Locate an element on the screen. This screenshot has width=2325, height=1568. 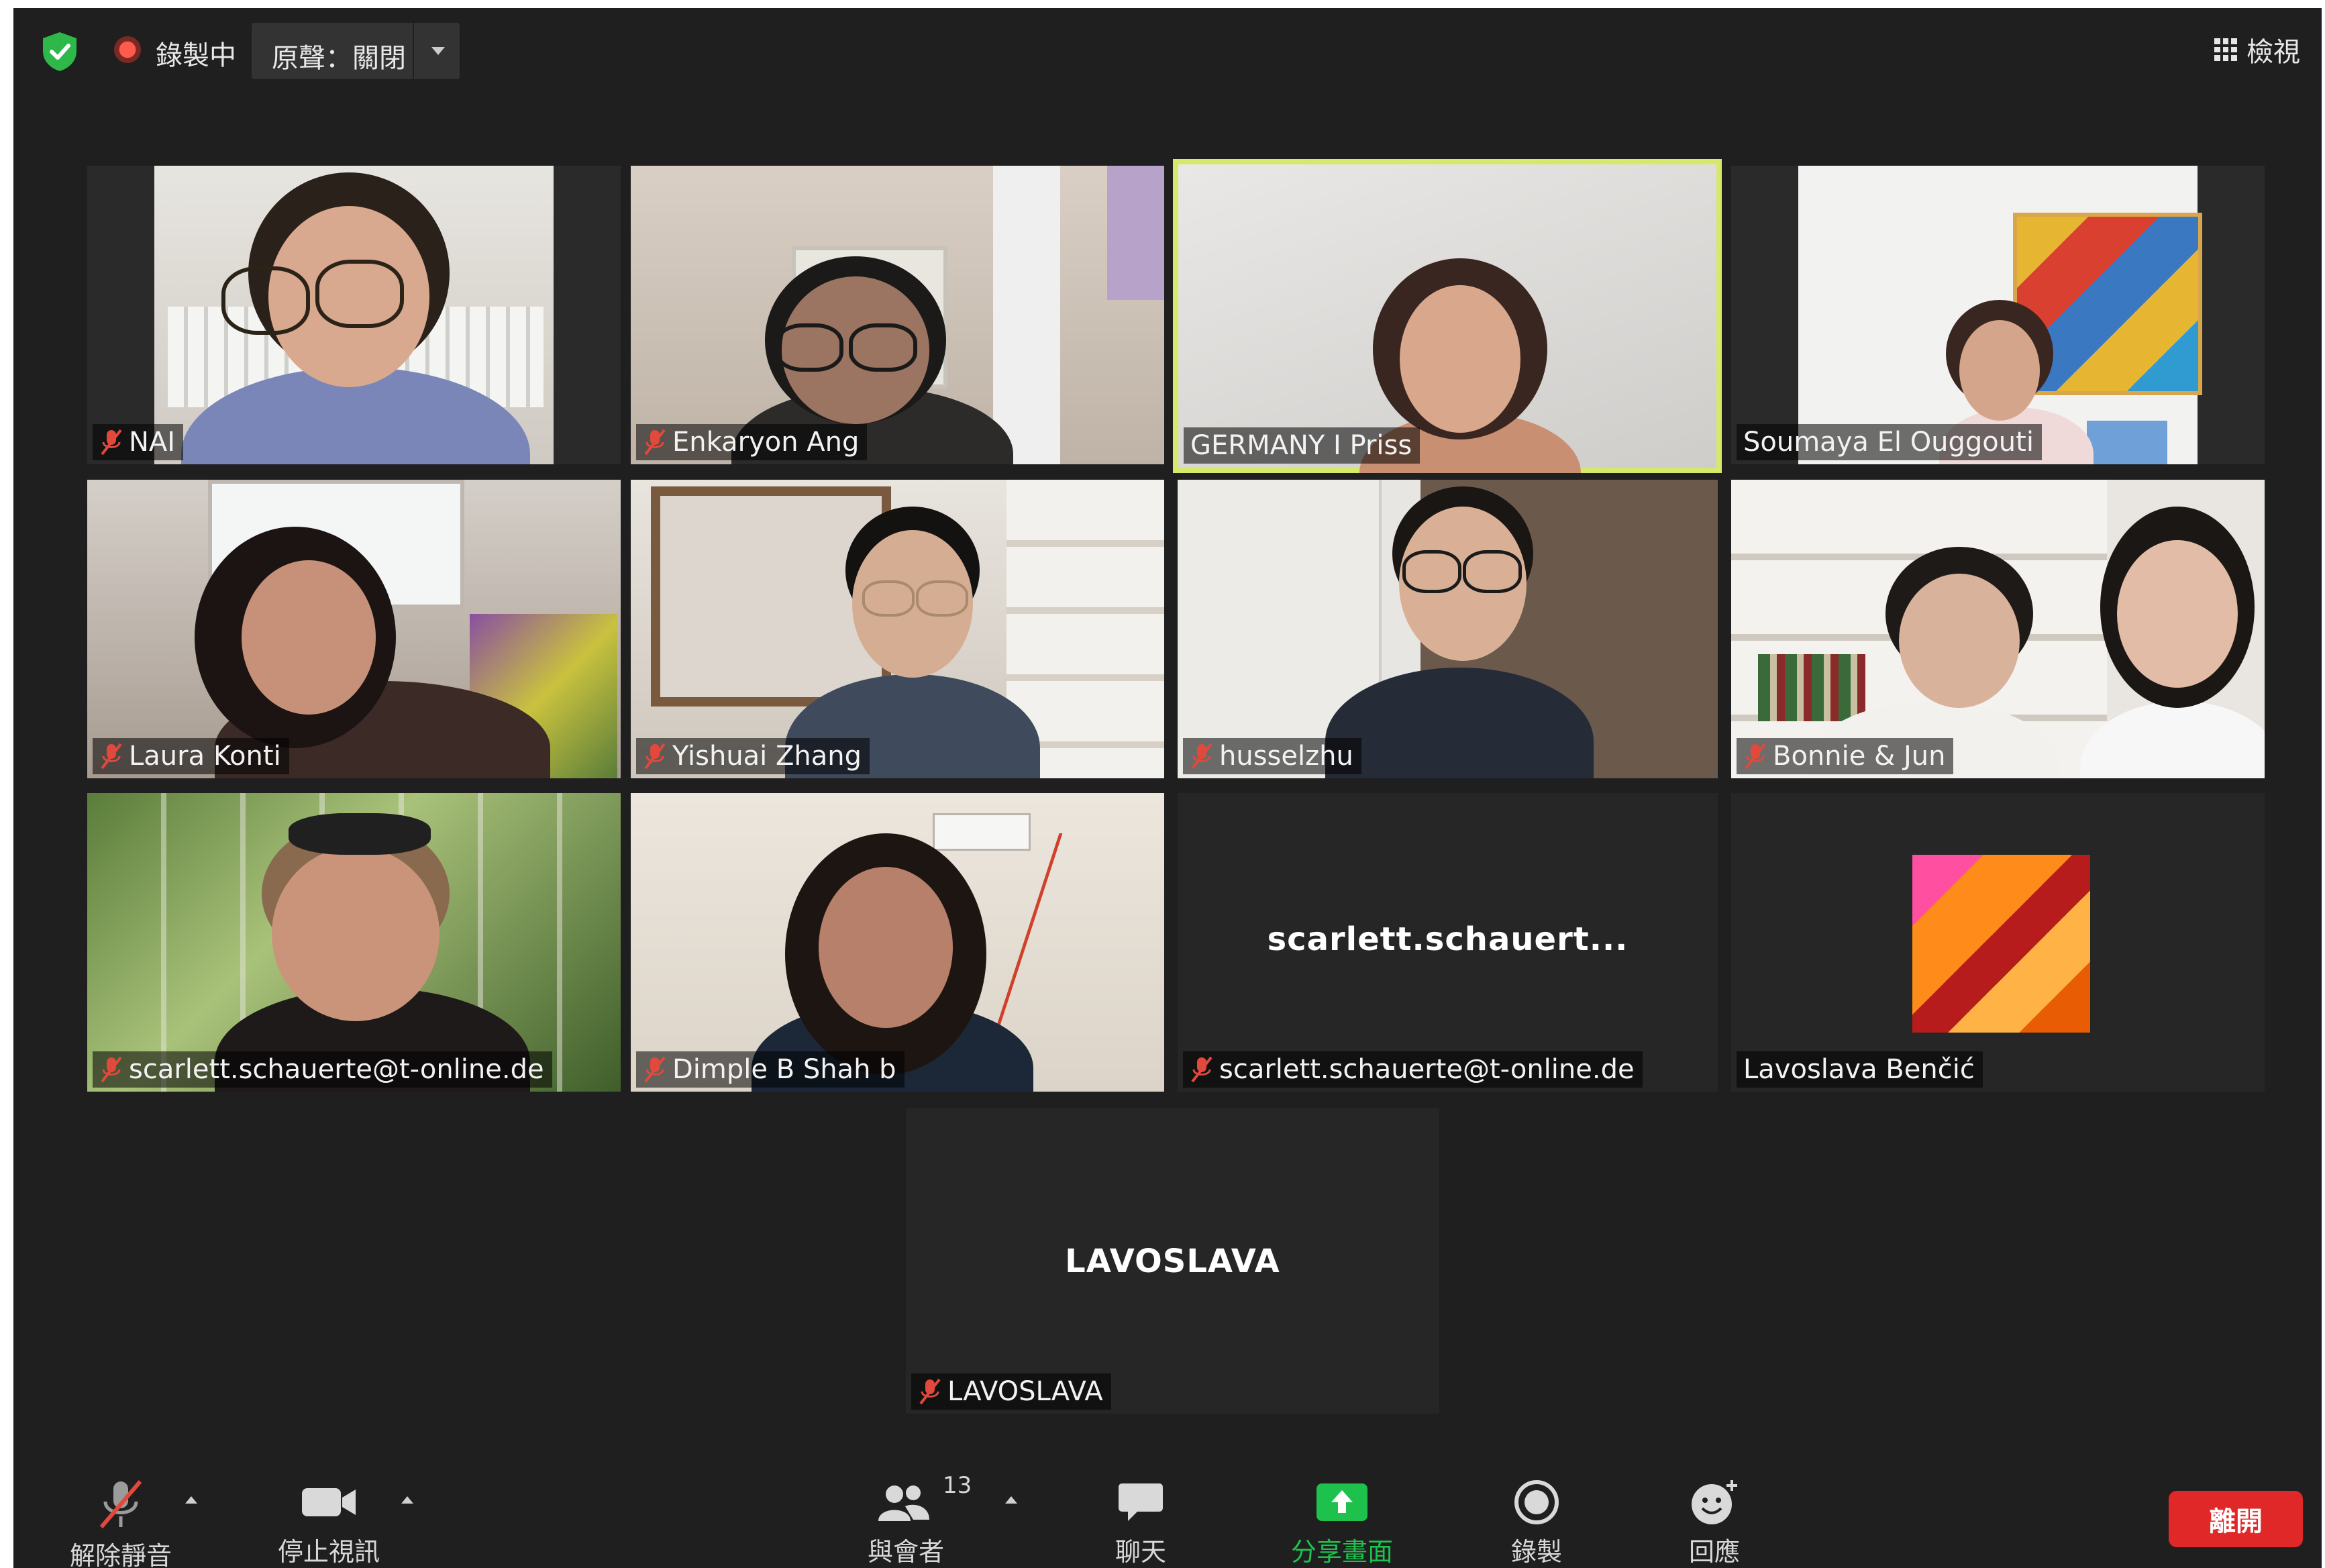
participants-button: 13 與會者 is located at coordinates (906, 1512).